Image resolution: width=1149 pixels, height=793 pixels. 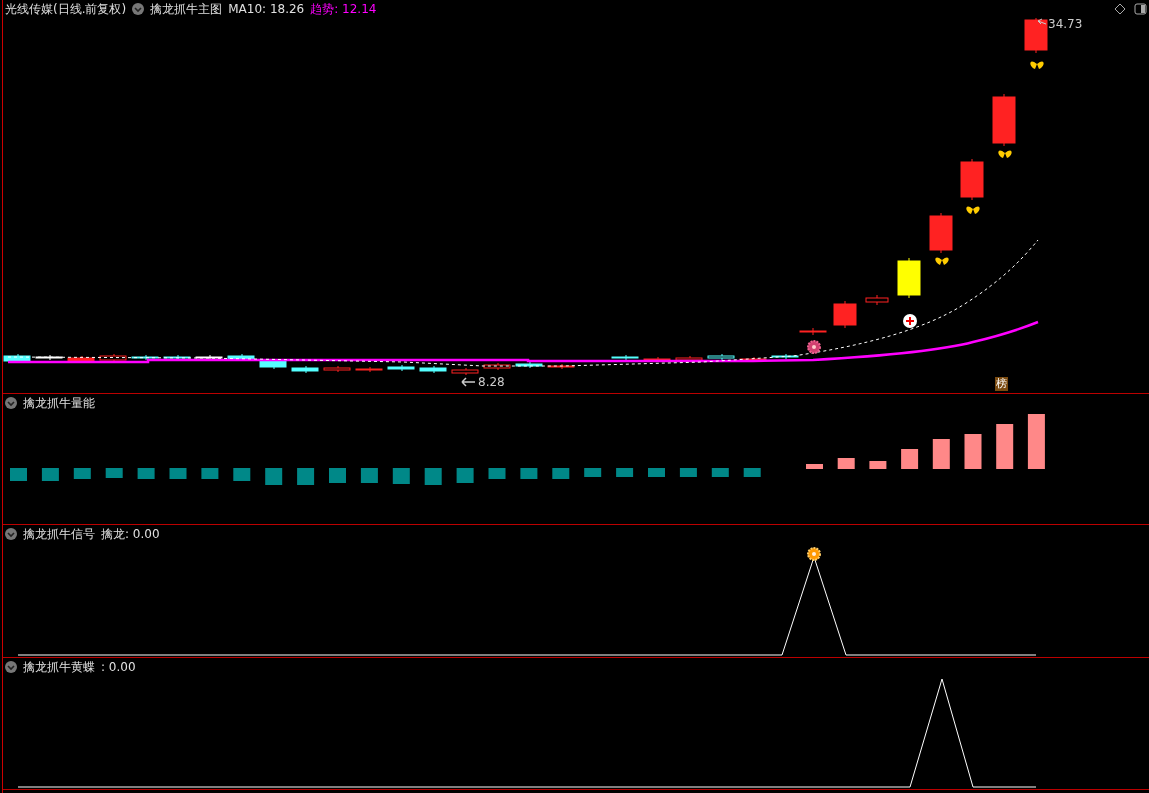 What do you see at coordinates (66, 9) in the screenshot?
I see `stock-title: 光线传媒(日线.前复权)` at bounding box center [66, 9].